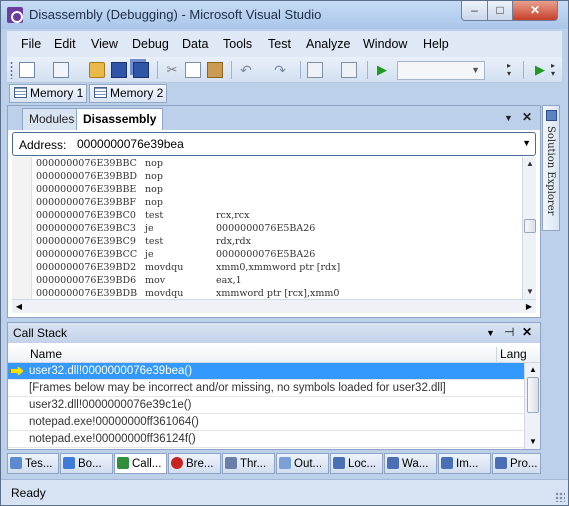 The width and height of the screenshot is (569, 506). Describe the element at coordinates (112, 439) in the screenshot. I see `frame-name: notepad.exe!00000000ff36124f()` at that location.